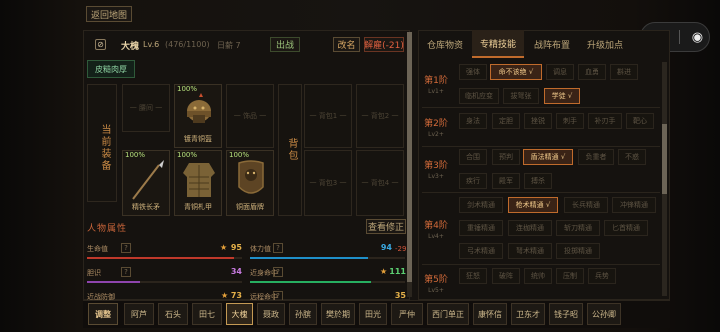 The image size is (720, 332). I want to click on tab-skills: 专精技能, so click(498, 44).